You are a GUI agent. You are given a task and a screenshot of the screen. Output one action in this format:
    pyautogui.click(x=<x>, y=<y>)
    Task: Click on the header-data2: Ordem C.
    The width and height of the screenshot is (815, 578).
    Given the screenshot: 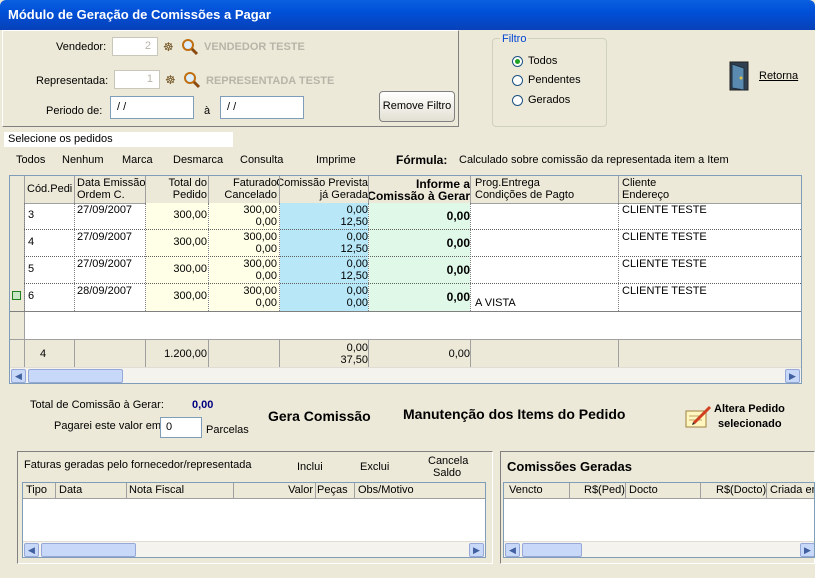 What is the action you would take?
    pyautogui.click(x=101, y=195)
    